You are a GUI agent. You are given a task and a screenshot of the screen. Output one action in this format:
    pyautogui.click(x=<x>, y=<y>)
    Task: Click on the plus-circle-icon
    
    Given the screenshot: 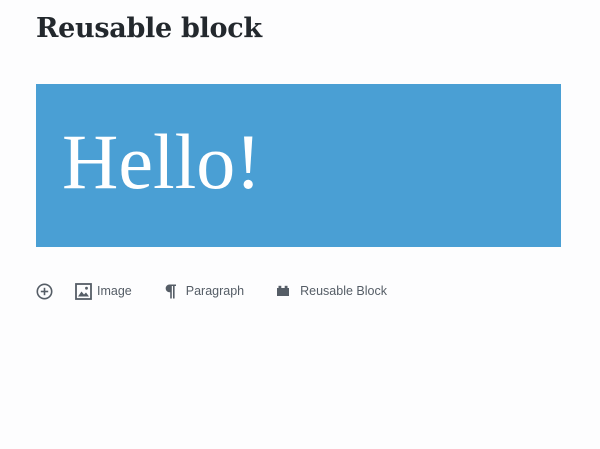 What is the action you would take?
    pyautogui.click(x=44, y=291)
    